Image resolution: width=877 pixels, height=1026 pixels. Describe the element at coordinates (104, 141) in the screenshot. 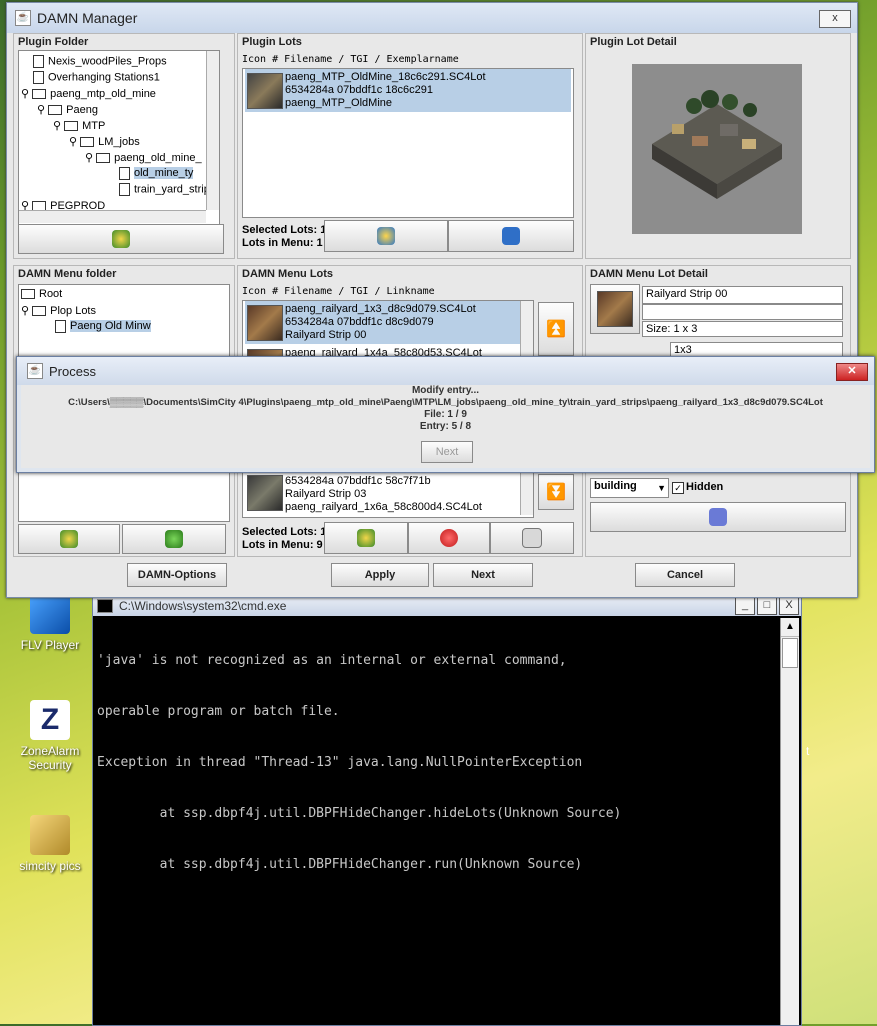

I see `tree-item: ⚲ LM_jobs` at that location.